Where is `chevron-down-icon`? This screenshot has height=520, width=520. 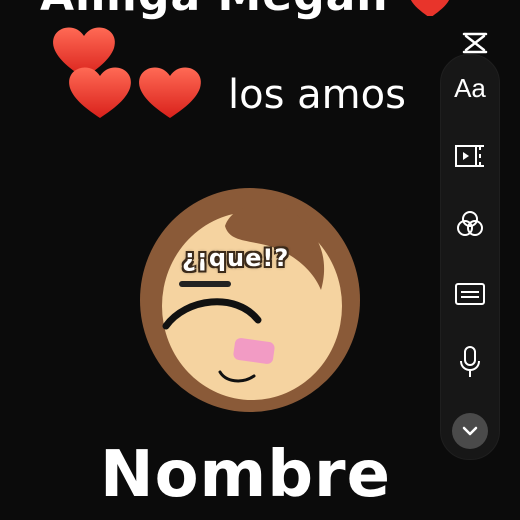 chevron-down-icon is located at coordinates (470, 431).